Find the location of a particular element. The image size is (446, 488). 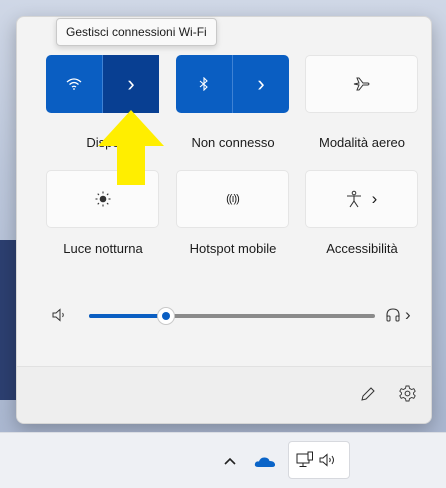

wallpaper-dark-strip is located at coordinates (8, 320).